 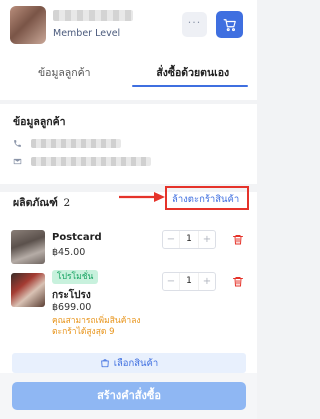 What do you see at coordinates (28, 25) in the screenshot?
I see `avatar` at bounding box center [28, 25].